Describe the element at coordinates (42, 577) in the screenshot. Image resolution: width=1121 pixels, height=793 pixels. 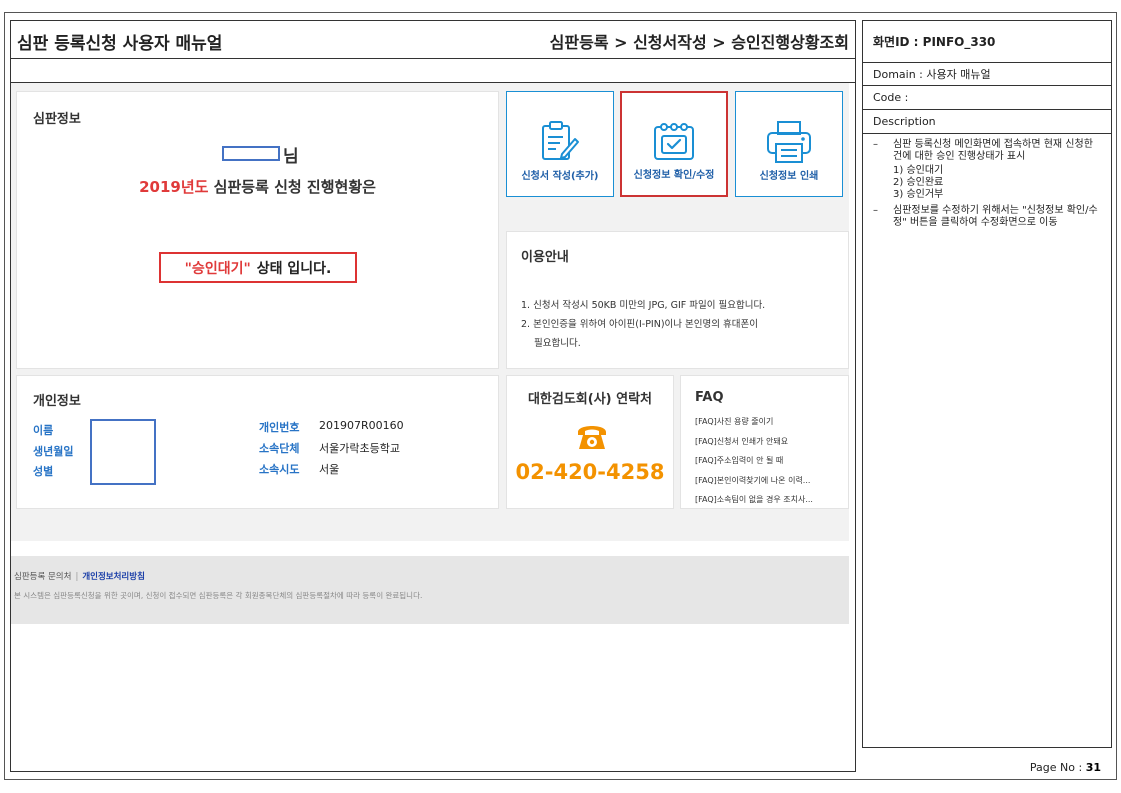
I see `footer-inquiry-link: 심판등록 문의처` at that location.